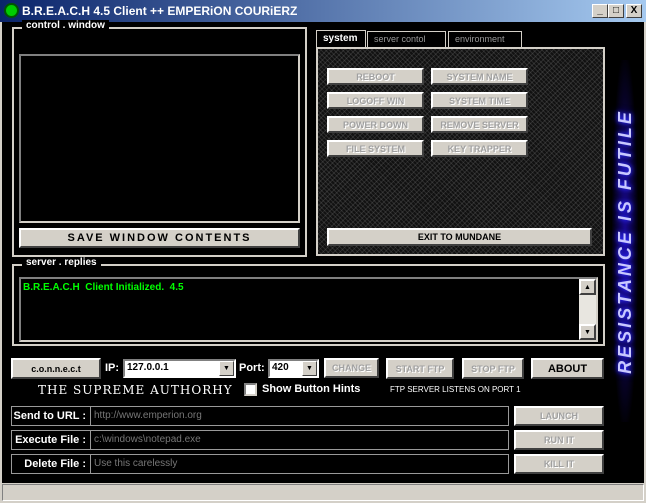 The image size is (646, 503). Describe the element at coordinates (479, 124) in the screenshot. I see `remove-server-button: REMOVE SERVER` at that location.